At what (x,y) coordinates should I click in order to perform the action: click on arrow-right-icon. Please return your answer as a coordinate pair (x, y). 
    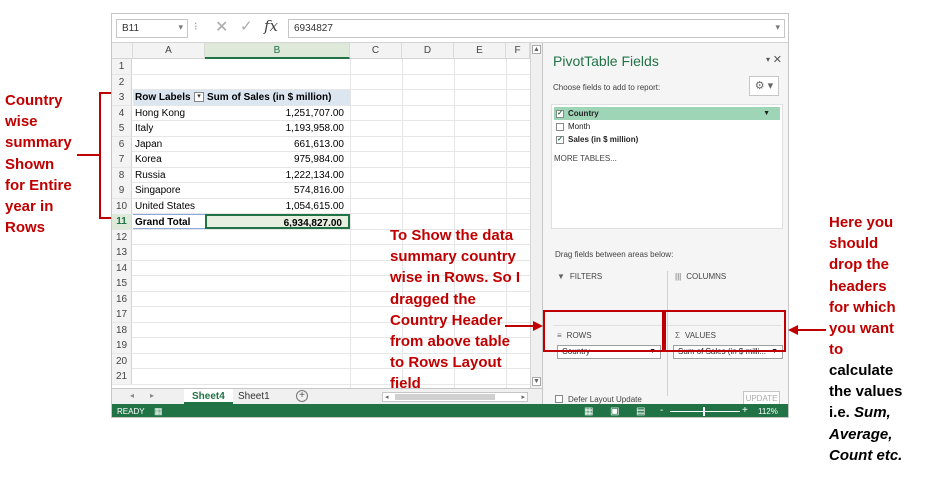
    Looking at the image, I should click on (538, 326).